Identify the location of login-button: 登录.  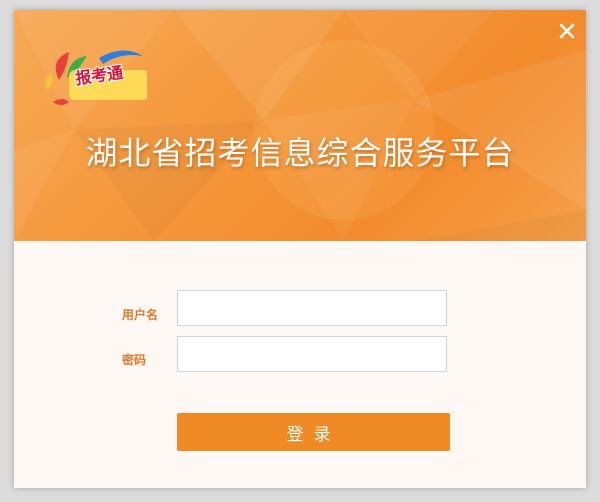
(313, 432).